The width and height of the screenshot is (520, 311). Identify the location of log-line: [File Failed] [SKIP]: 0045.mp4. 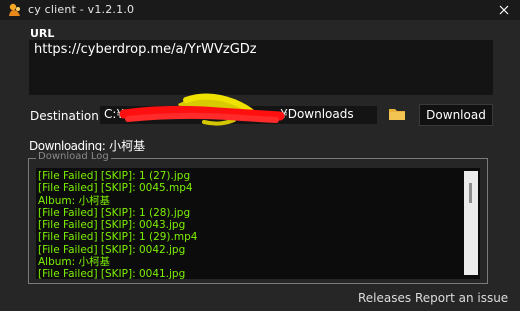
(115, 188).